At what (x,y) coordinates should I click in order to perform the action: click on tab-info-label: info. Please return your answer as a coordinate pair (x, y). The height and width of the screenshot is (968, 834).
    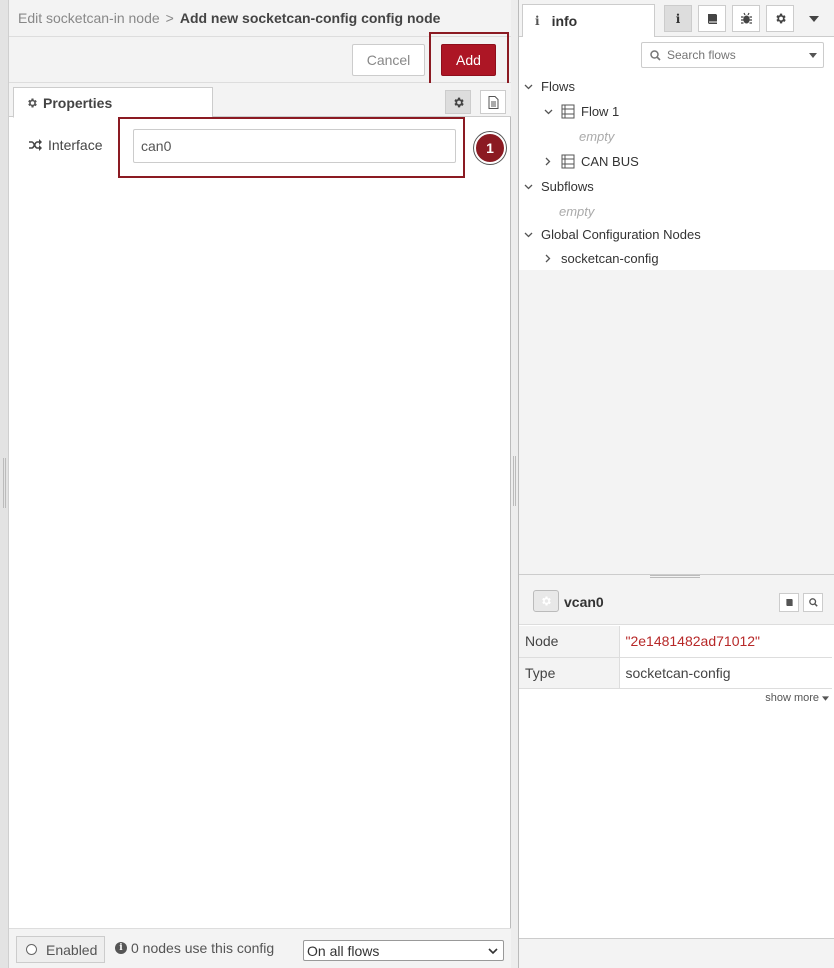
    Looking at the image, I should click on (564, 21).